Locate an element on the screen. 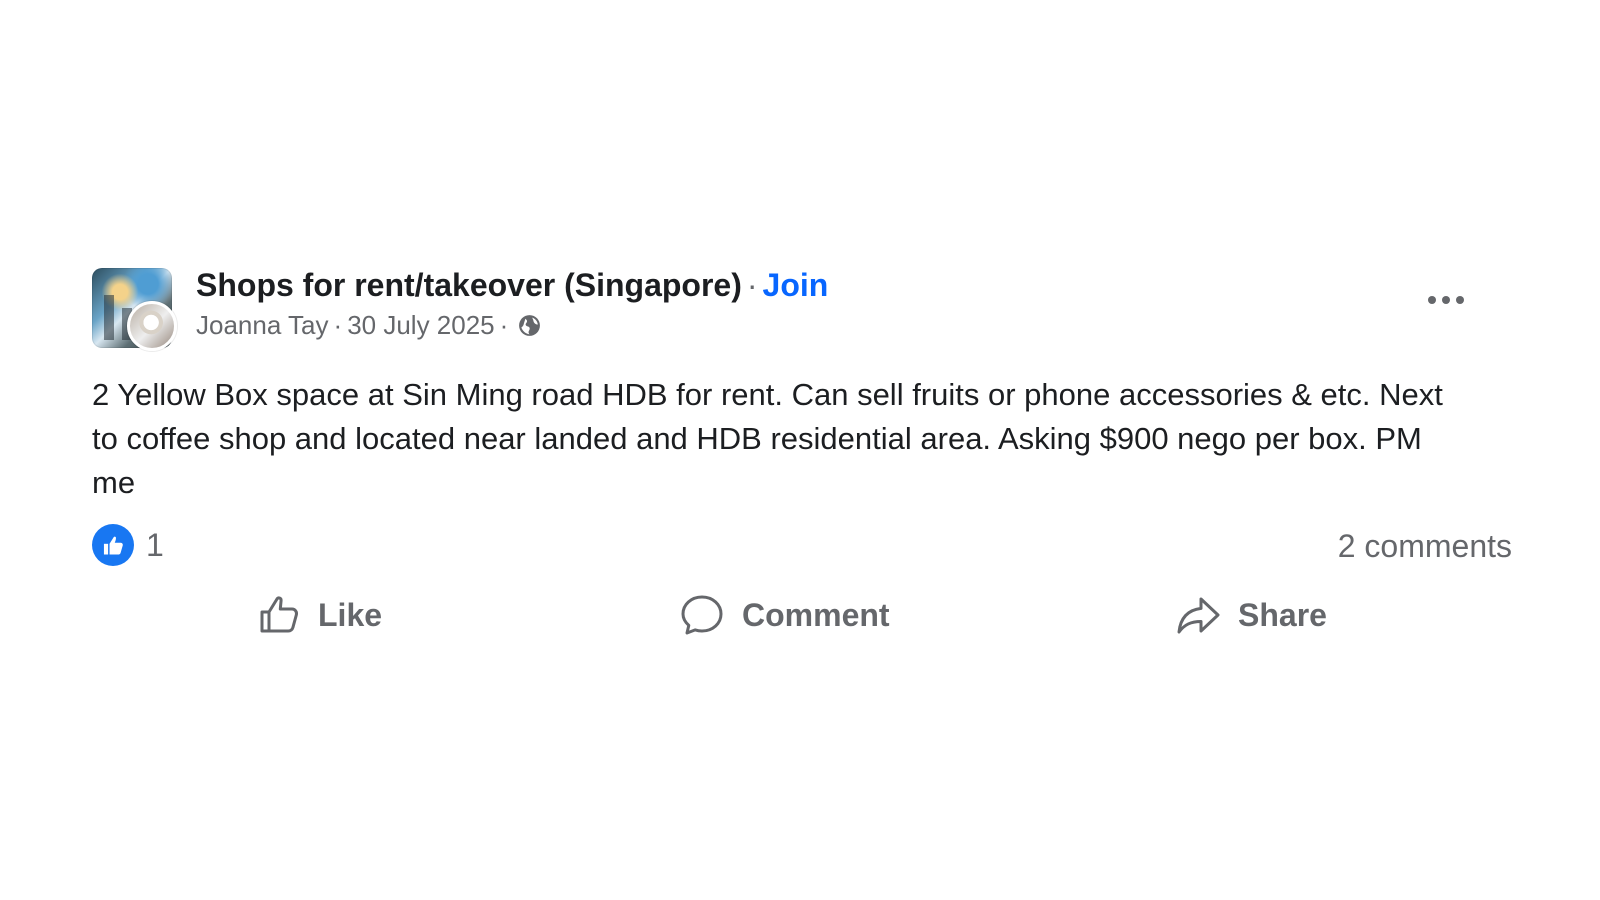 This screenshot has height=900, width=1600. comment-button-label: Comment is located at coordinates (816, 614).